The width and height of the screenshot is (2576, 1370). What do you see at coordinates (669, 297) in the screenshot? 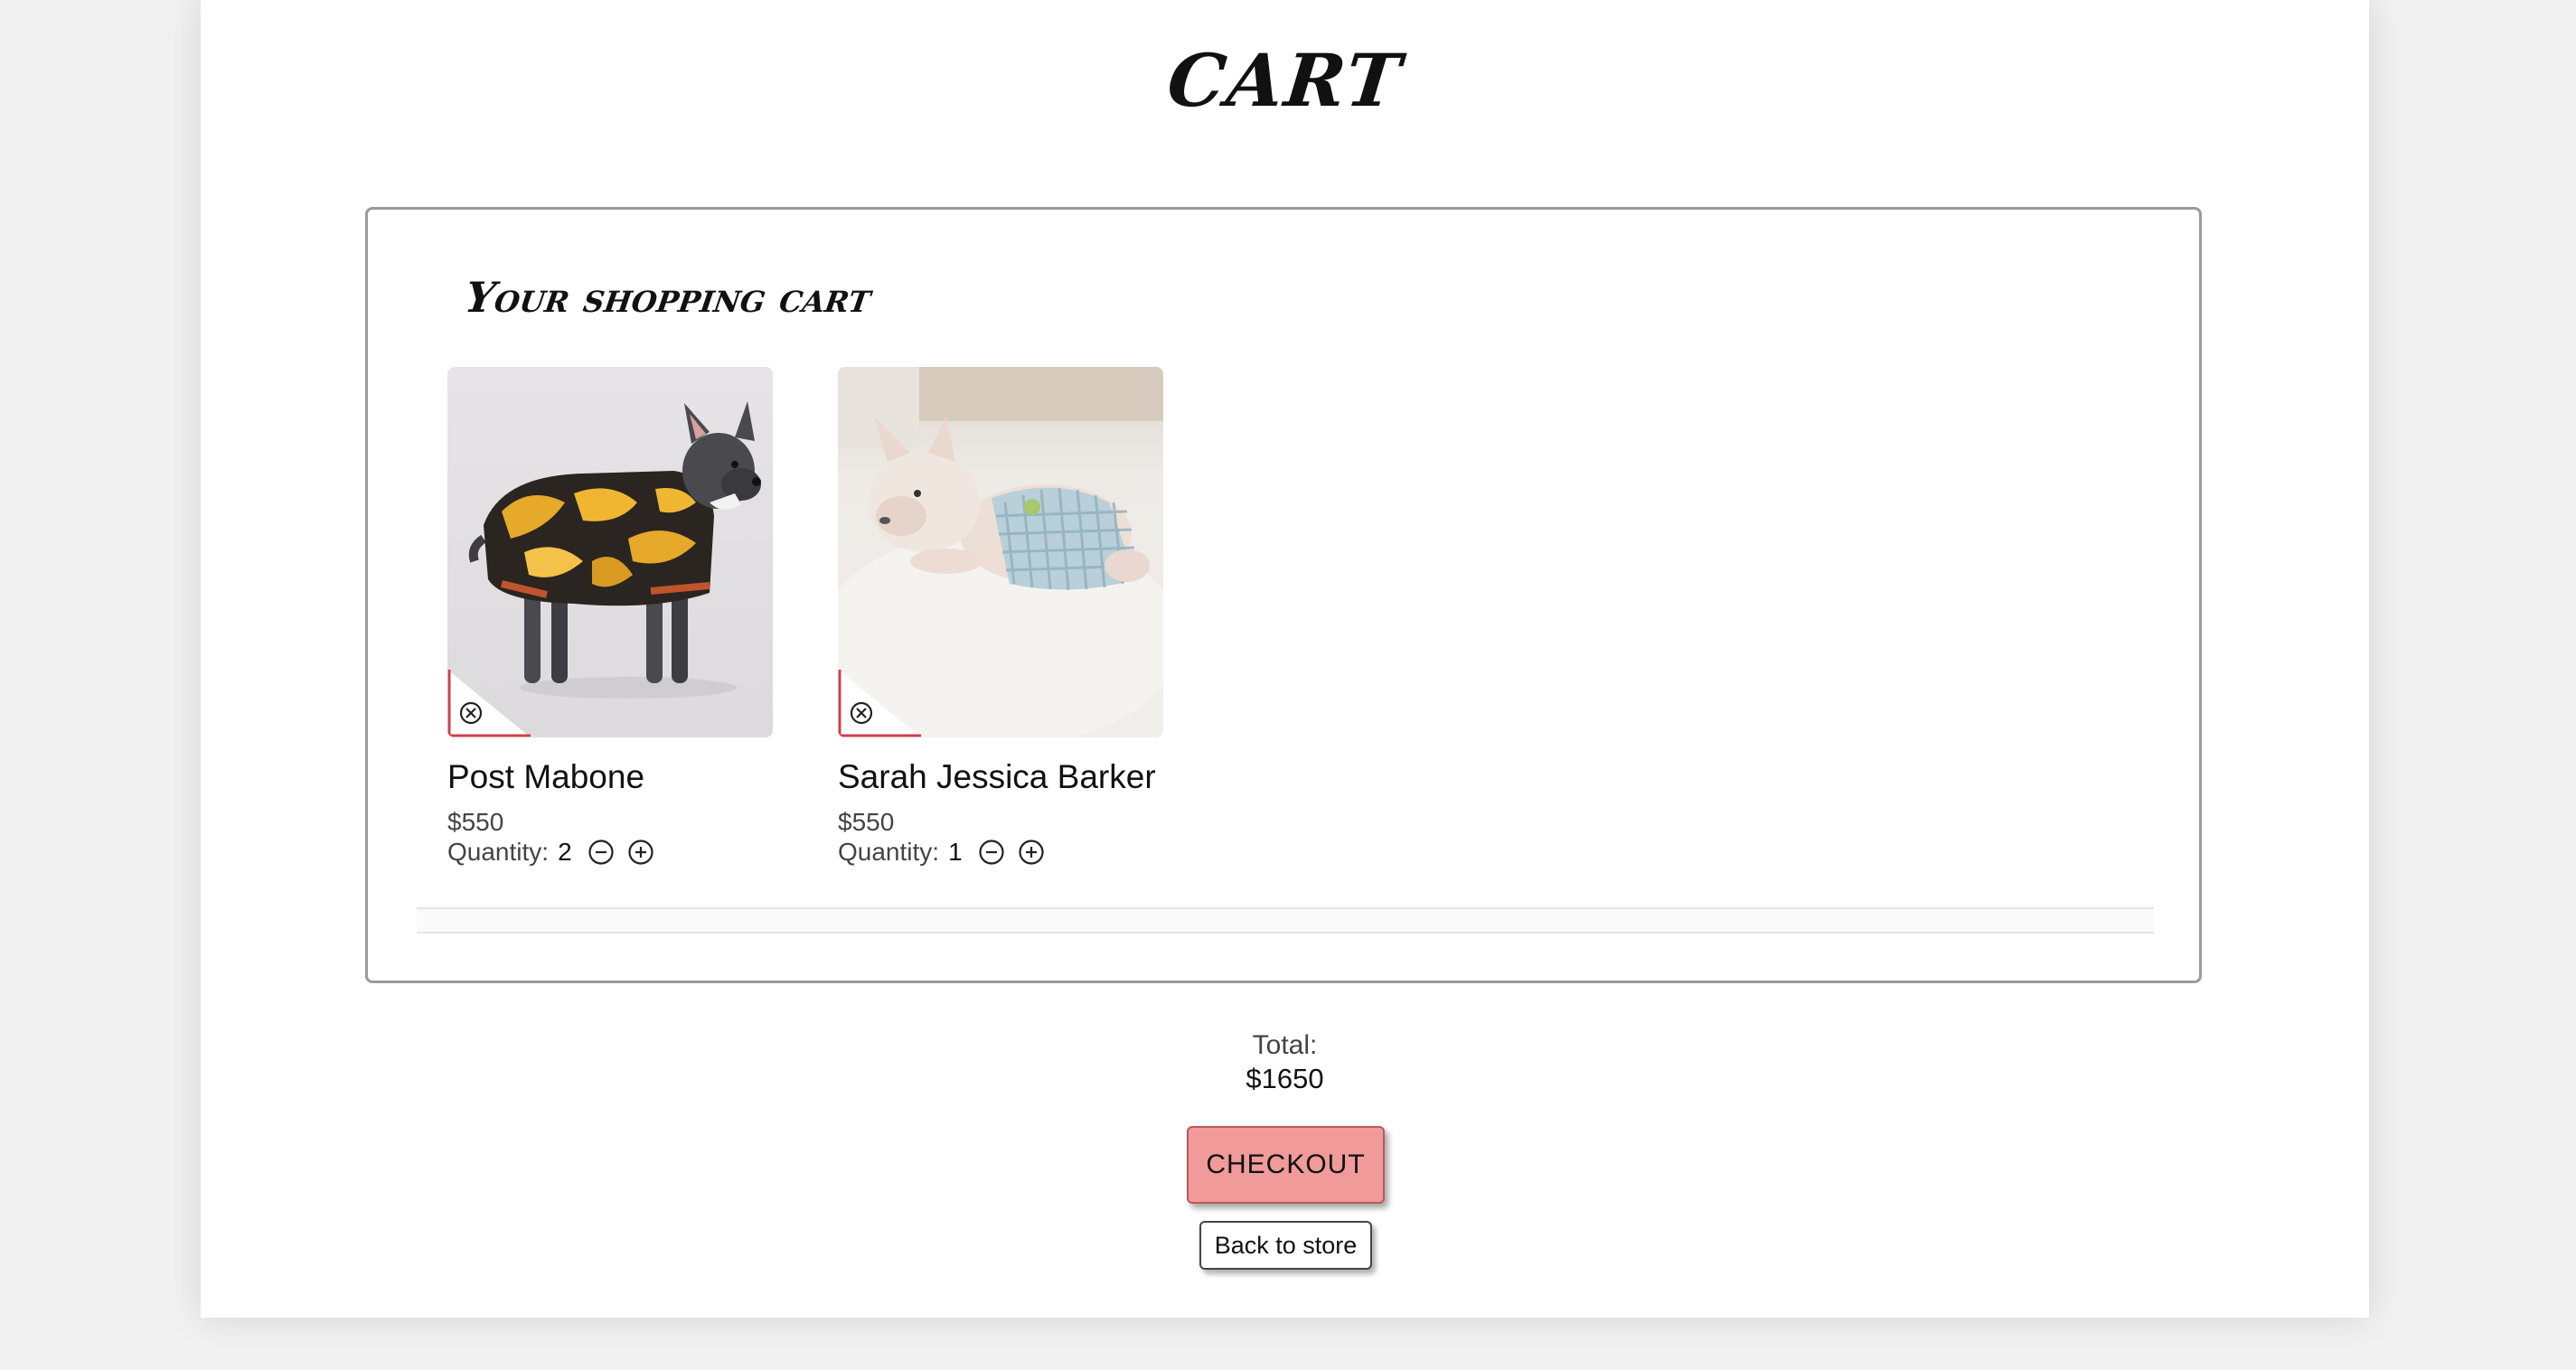
I see `cart-heading: Your shopping cart` at bounding box center [669, 297].